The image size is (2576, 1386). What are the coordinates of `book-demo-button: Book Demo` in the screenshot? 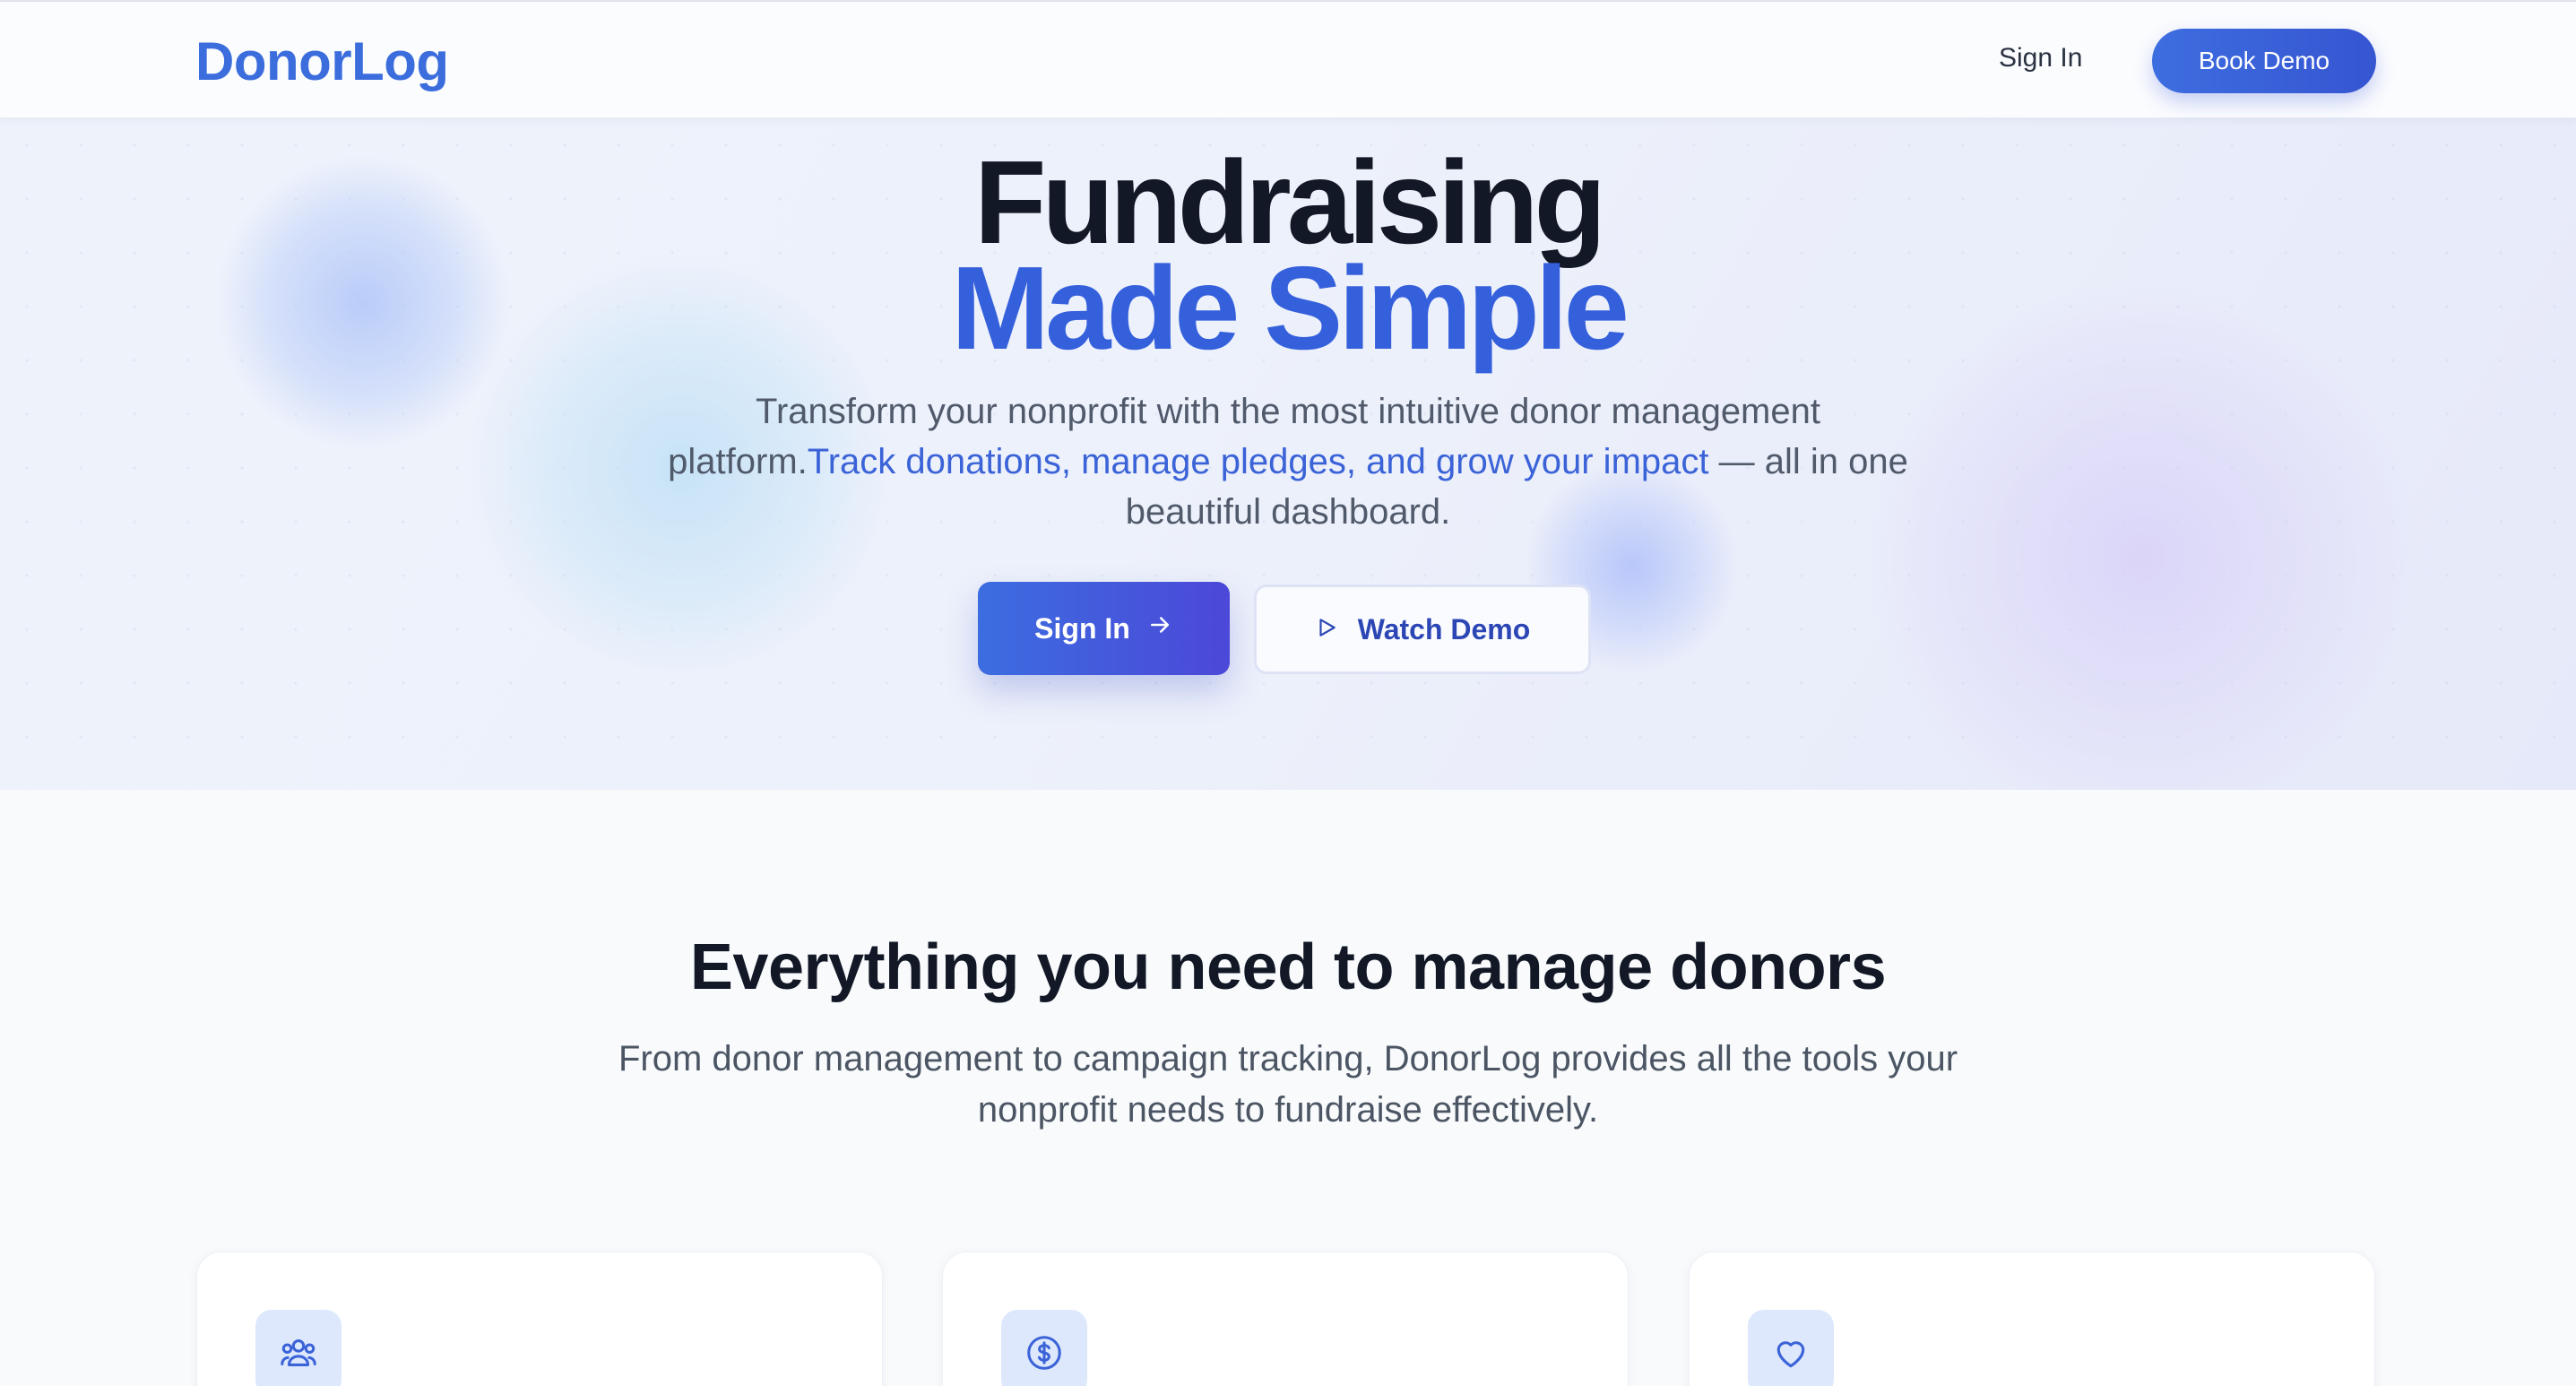 It's located at (2264, 61).